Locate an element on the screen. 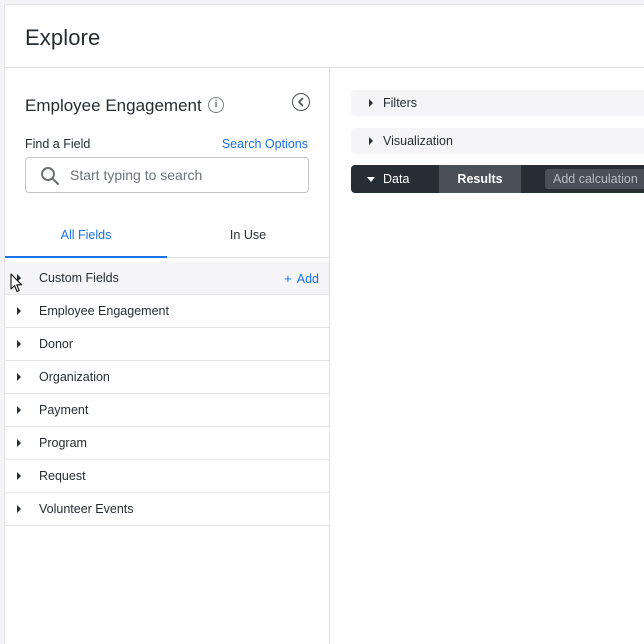 The width and height of the screenshot is (644, 644). field-group-custom-fields: Custom Fields + Add is located at coordinates (167, 278).